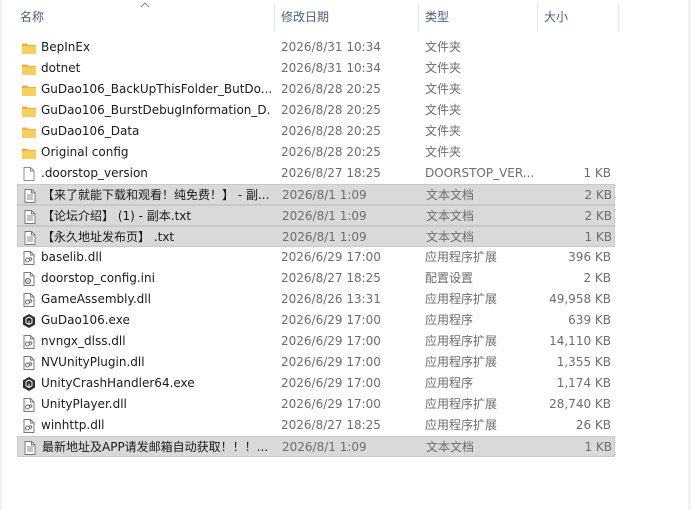 This screenshot has width=691, height=510. I want to click on column-header-bar: 名称 修改日期 类型 大小, so click(343, 17).